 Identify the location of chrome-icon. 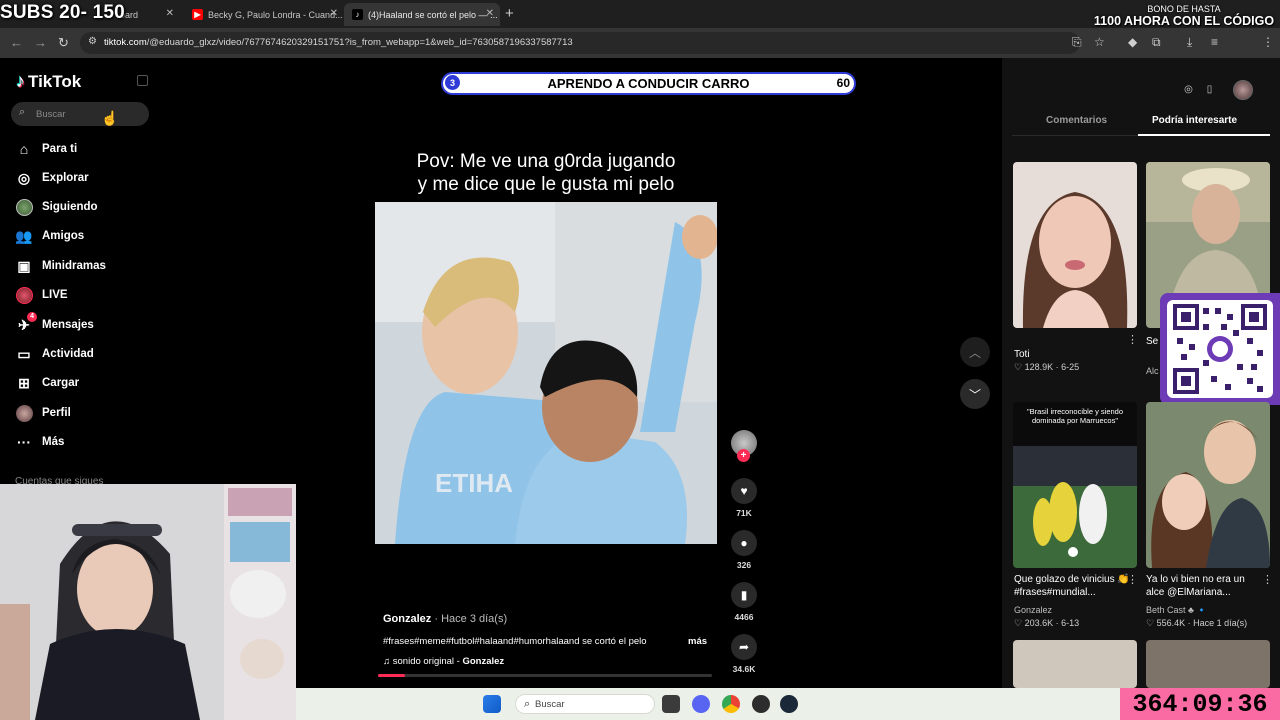
(731, 704).